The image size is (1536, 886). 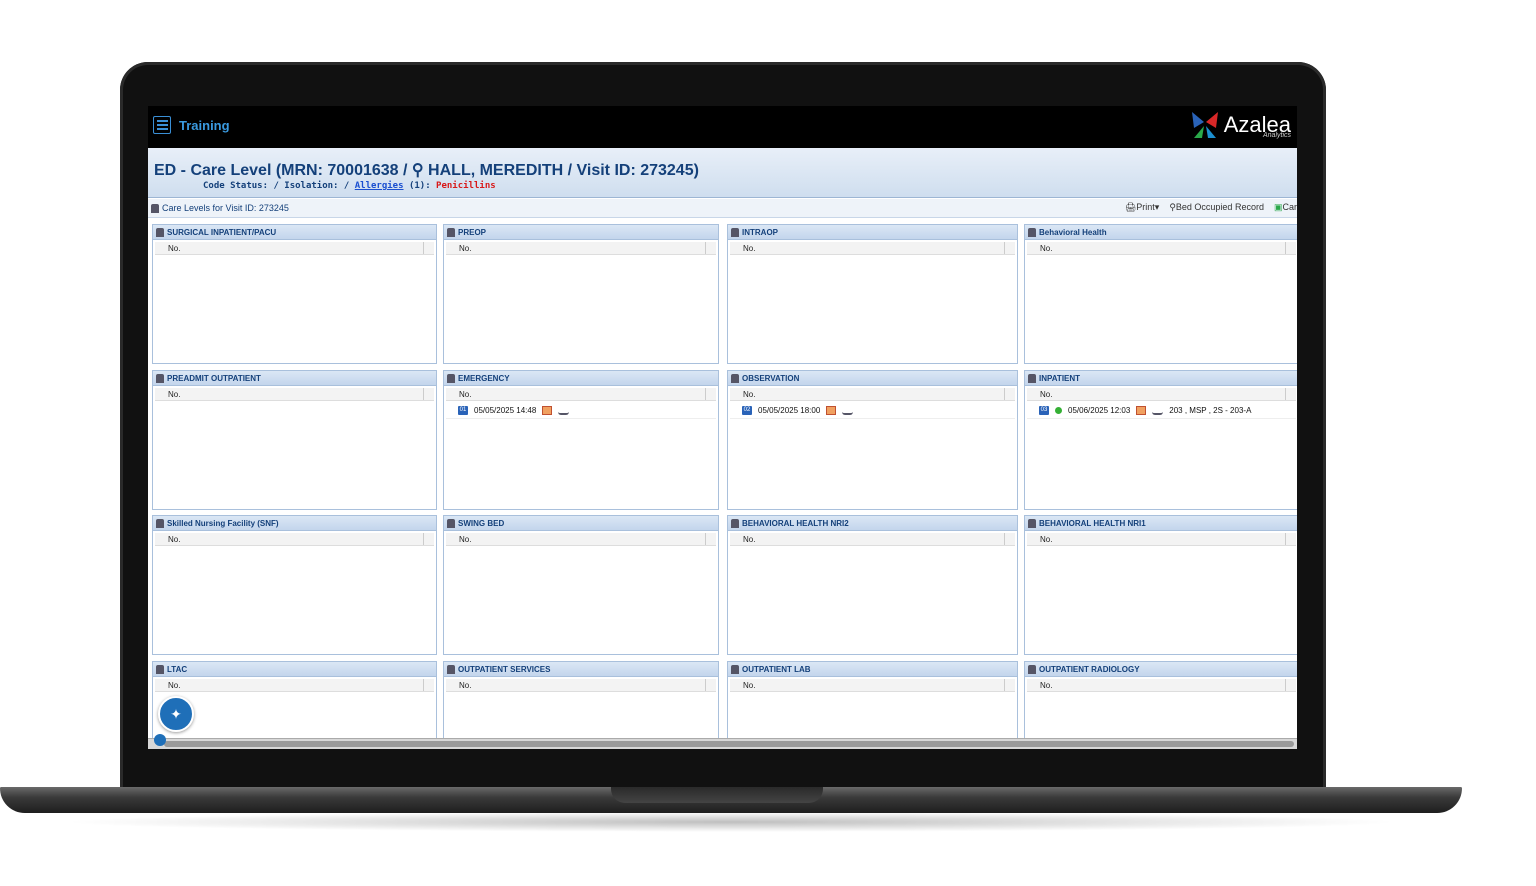 What do you see at coordinates (481, 523) in the screenshot?
I see `panel-title: SWING BED` at bounding box center [481, 523].